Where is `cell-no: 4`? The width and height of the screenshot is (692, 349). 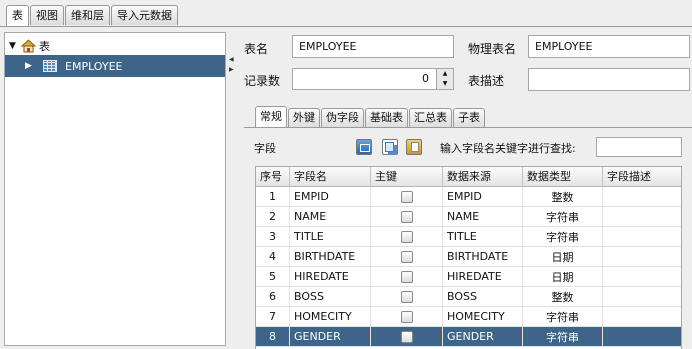
cell-no: 4 is located at coordinates (273, 257).